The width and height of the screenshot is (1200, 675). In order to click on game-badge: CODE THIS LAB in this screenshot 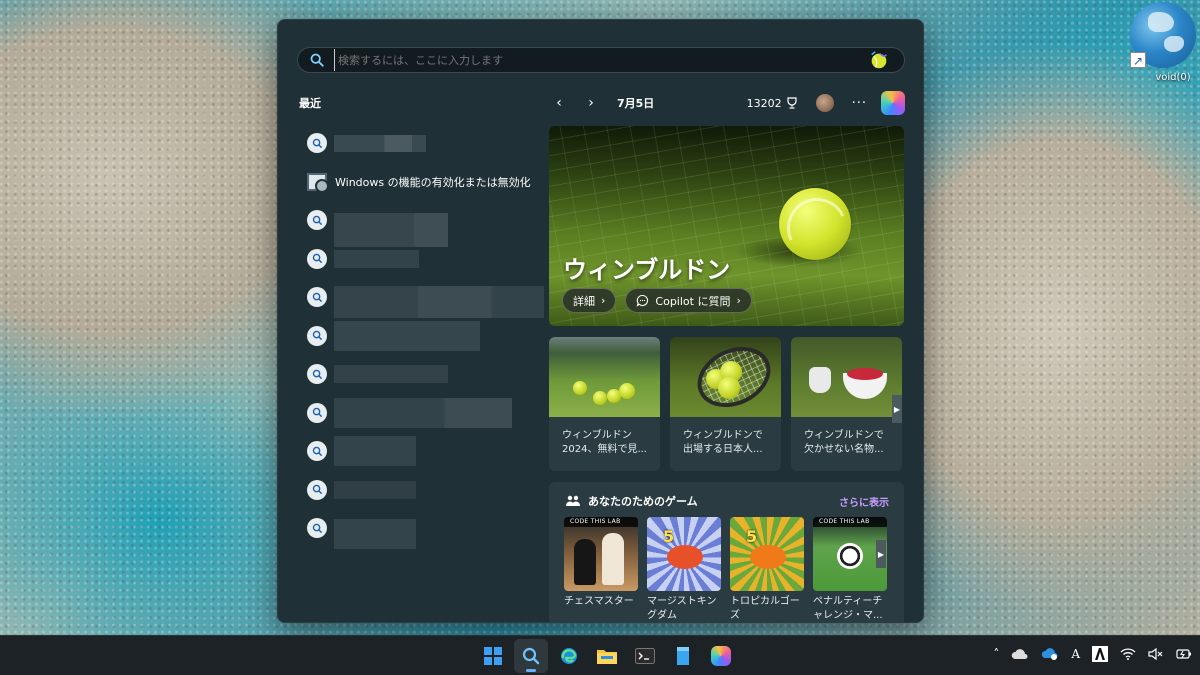, I will do `click(601, 522)`.